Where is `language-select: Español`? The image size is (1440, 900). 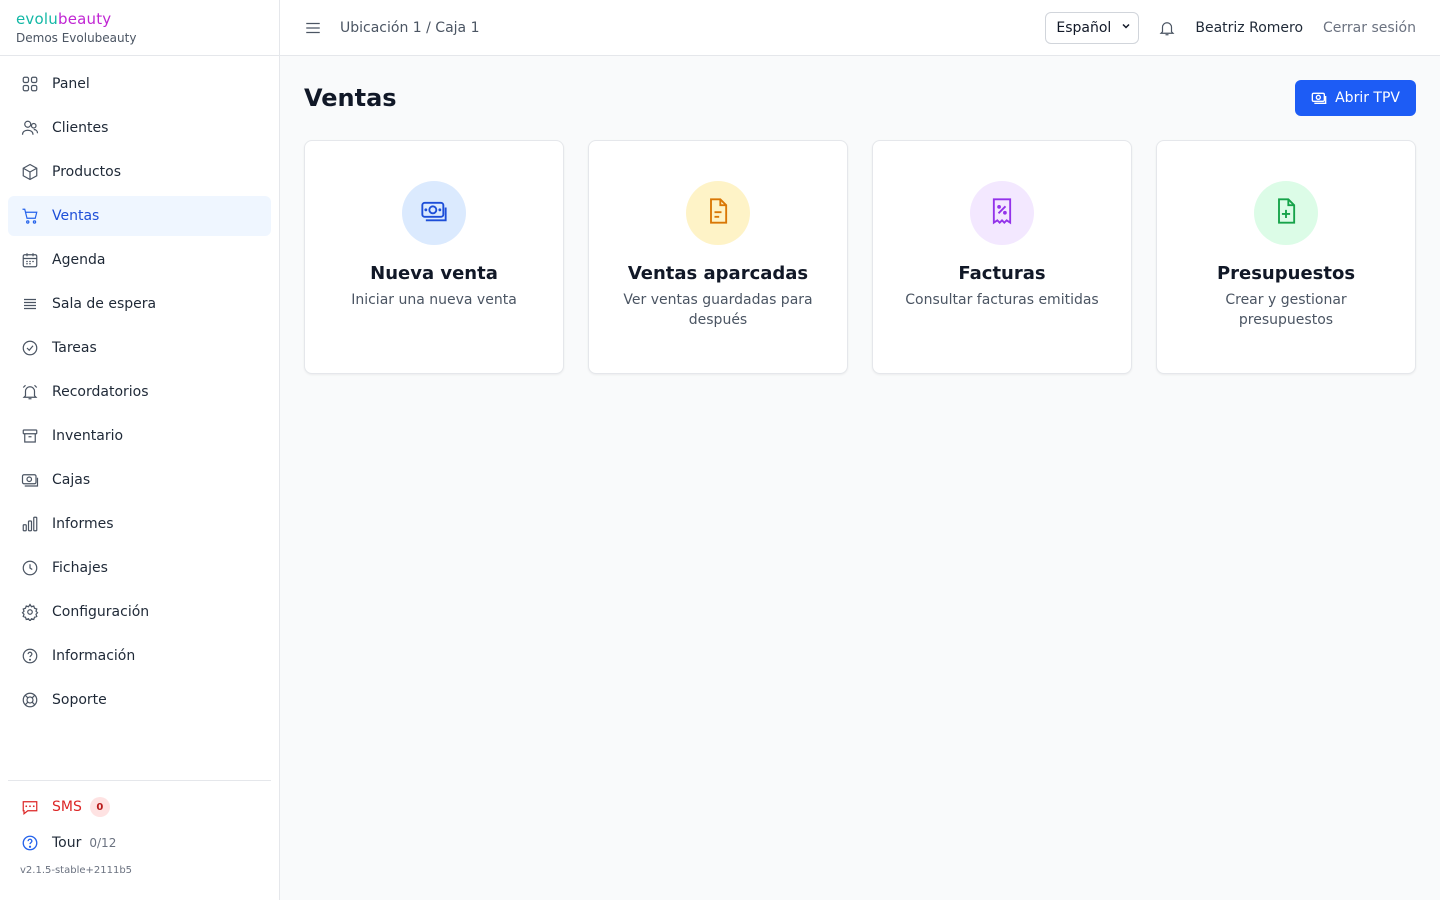
language-select: Español is located at coordinates (1092, 27).